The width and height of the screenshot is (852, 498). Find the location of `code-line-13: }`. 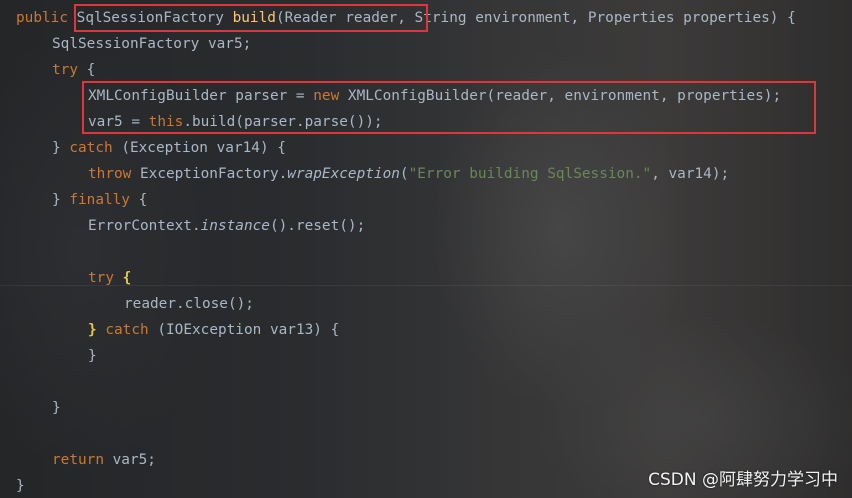

code-line-13: } is located at coordinates (92, 356).